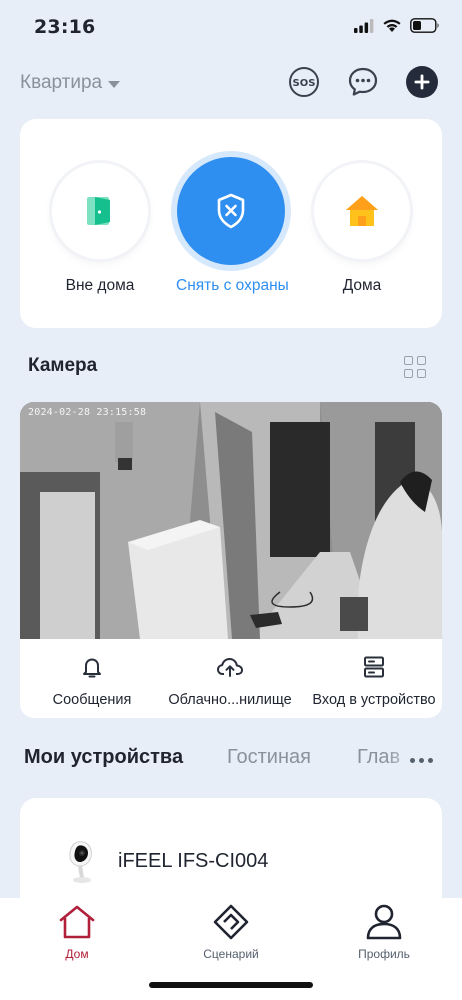 The image size is (462, 1000). Describe the element at coordinates (114, 84) in the screenshot. I see `caret-down-icon` at that location.